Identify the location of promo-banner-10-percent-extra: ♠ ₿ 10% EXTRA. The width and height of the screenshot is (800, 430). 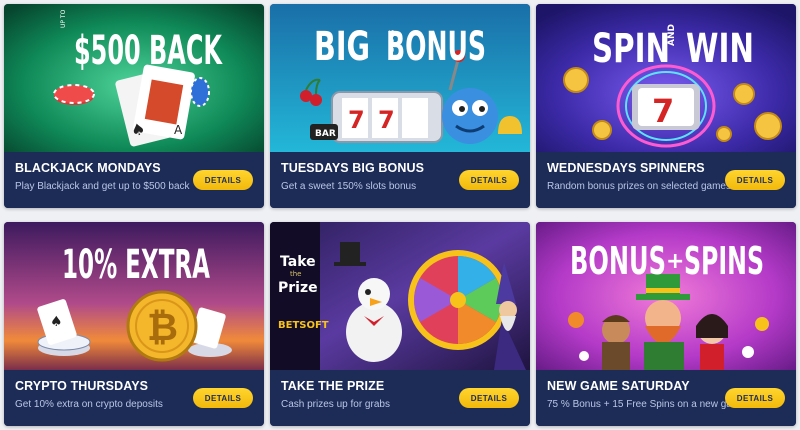
(134, 296).